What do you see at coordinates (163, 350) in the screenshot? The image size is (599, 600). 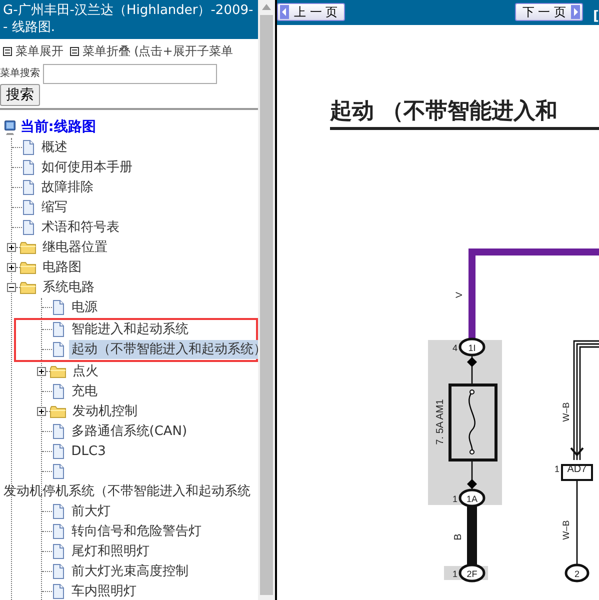 I see `tree-item: 起动（不带智能进入和起动系统）` at bounding box center [163, 350].